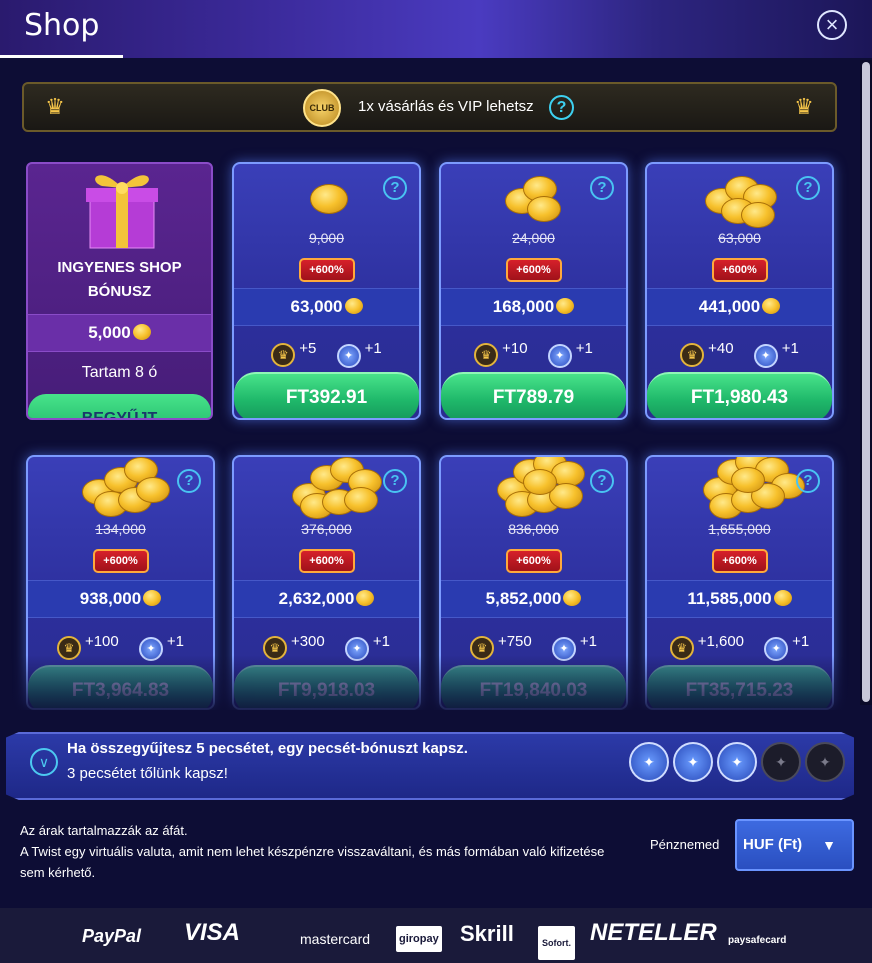 This screenshot has width=872, height=963. Describe the element at coordinates (523, 306) in the screenshot. I see `coin-amount-value: 168,000` at that location.